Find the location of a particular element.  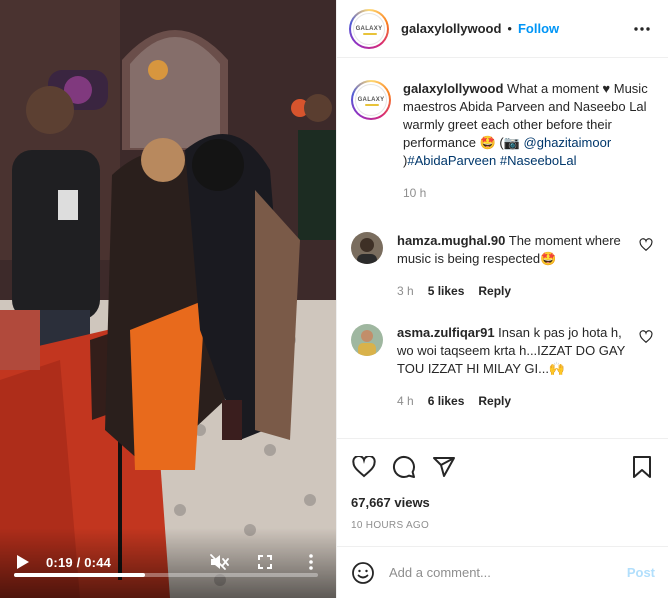

action-bar: 67,667 views 10 HOURS AGO is located at coordinates (502, 492).